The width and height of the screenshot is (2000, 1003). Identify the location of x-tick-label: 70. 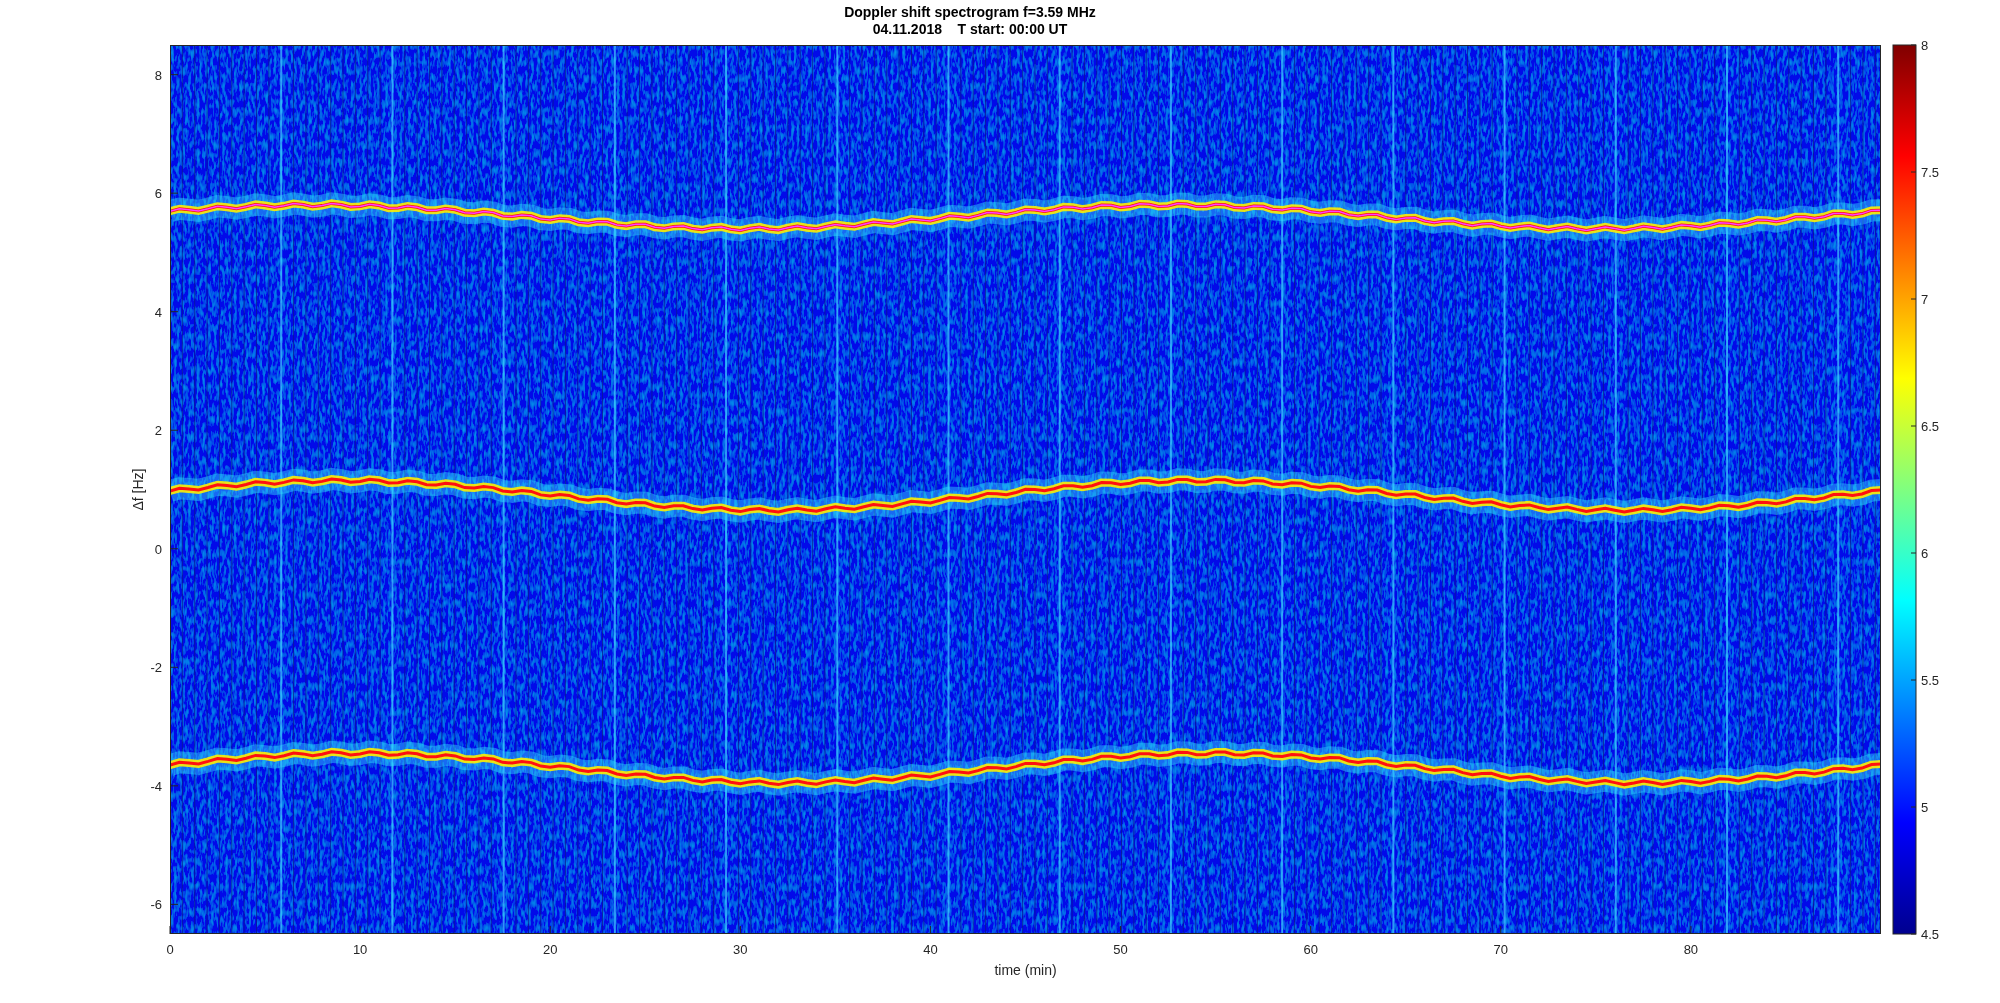
(1500, 949).